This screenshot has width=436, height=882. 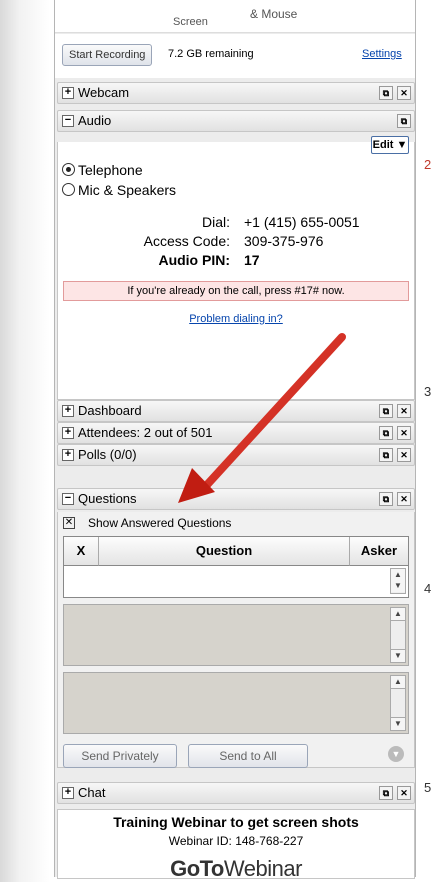 I want to click on arrow-shaft, so click(x=273, y=412).